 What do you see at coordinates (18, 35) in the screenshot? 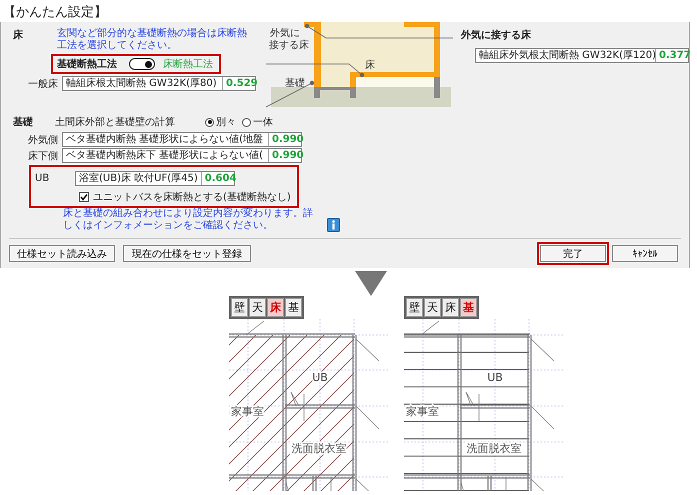
I see `section-heading: 床` at bounding box center [18, 35].